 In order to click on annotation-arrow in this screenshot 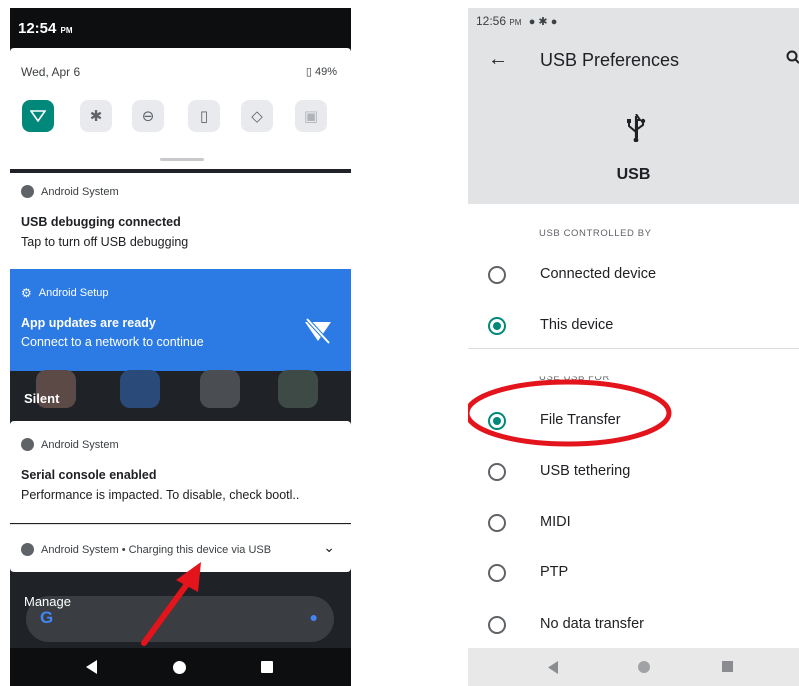, I will do `click(171, 604)`.